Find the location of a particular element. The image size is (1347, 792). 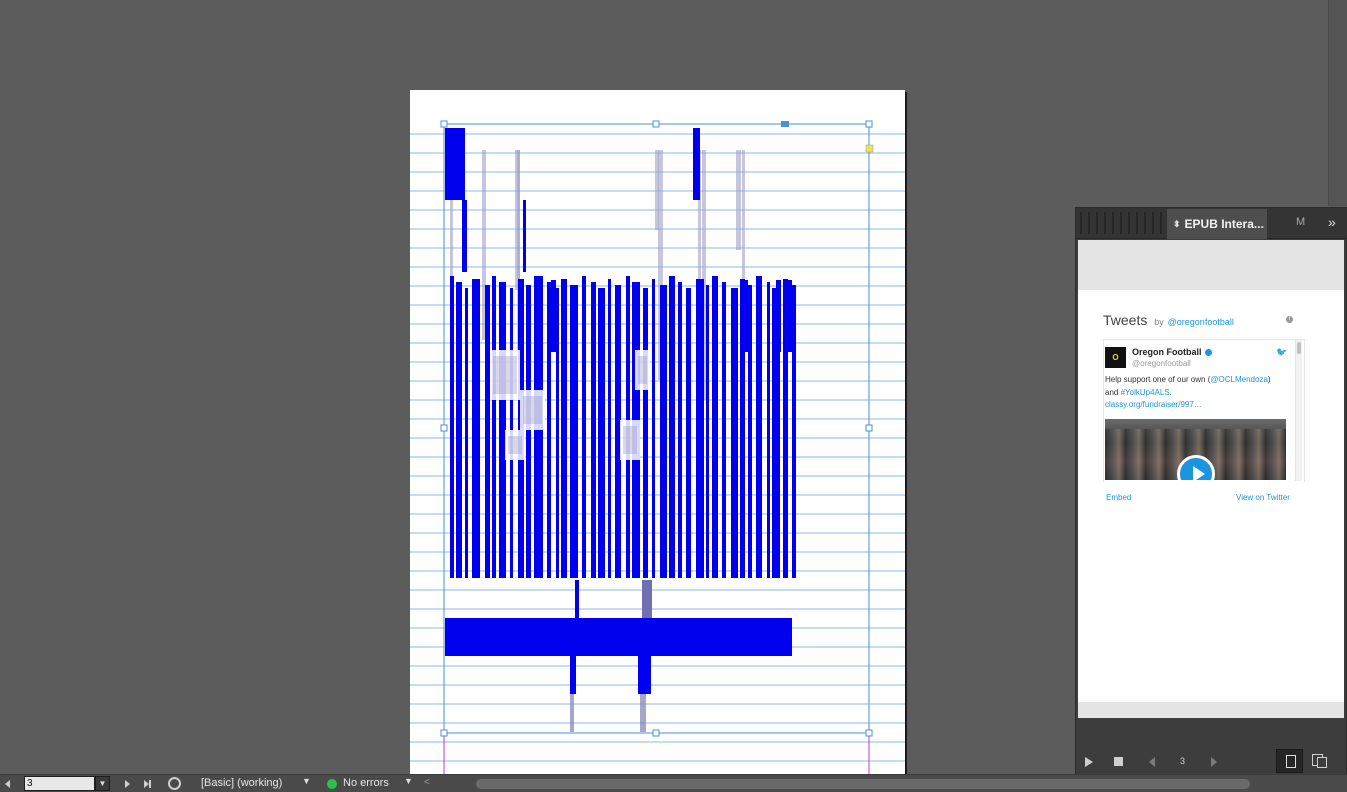

stop-icon is located at coordinates (1118, 761).